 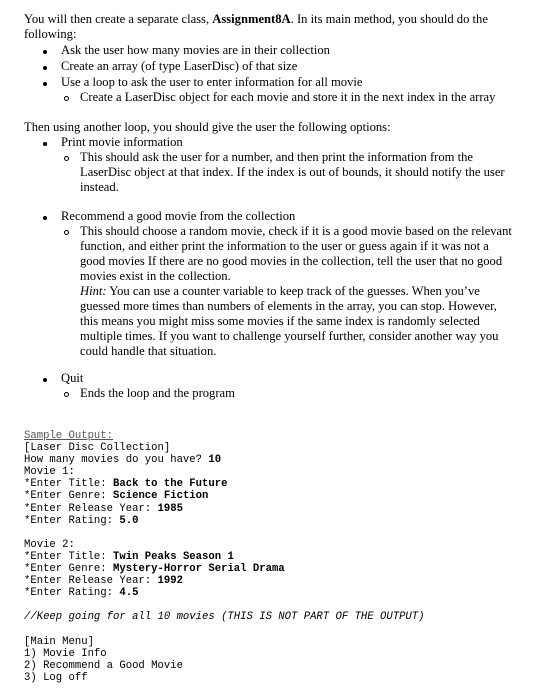 I want to click on collection-header: [Laser Disc Collection], so click(x=97, y=448).